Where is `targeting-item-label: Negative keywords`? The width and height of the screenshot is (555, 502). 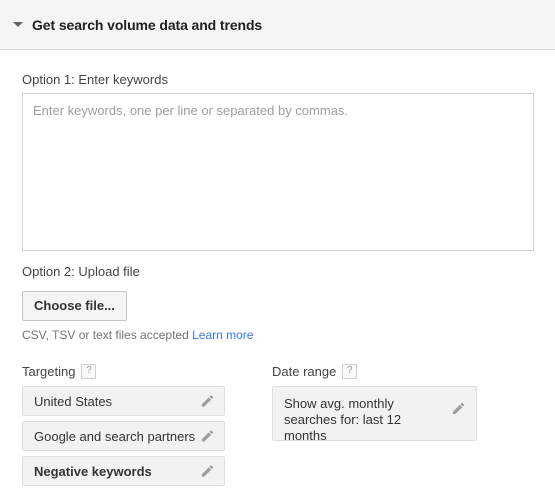
targeting-item-label: Negative keywords is located at coordinates (93, 471).